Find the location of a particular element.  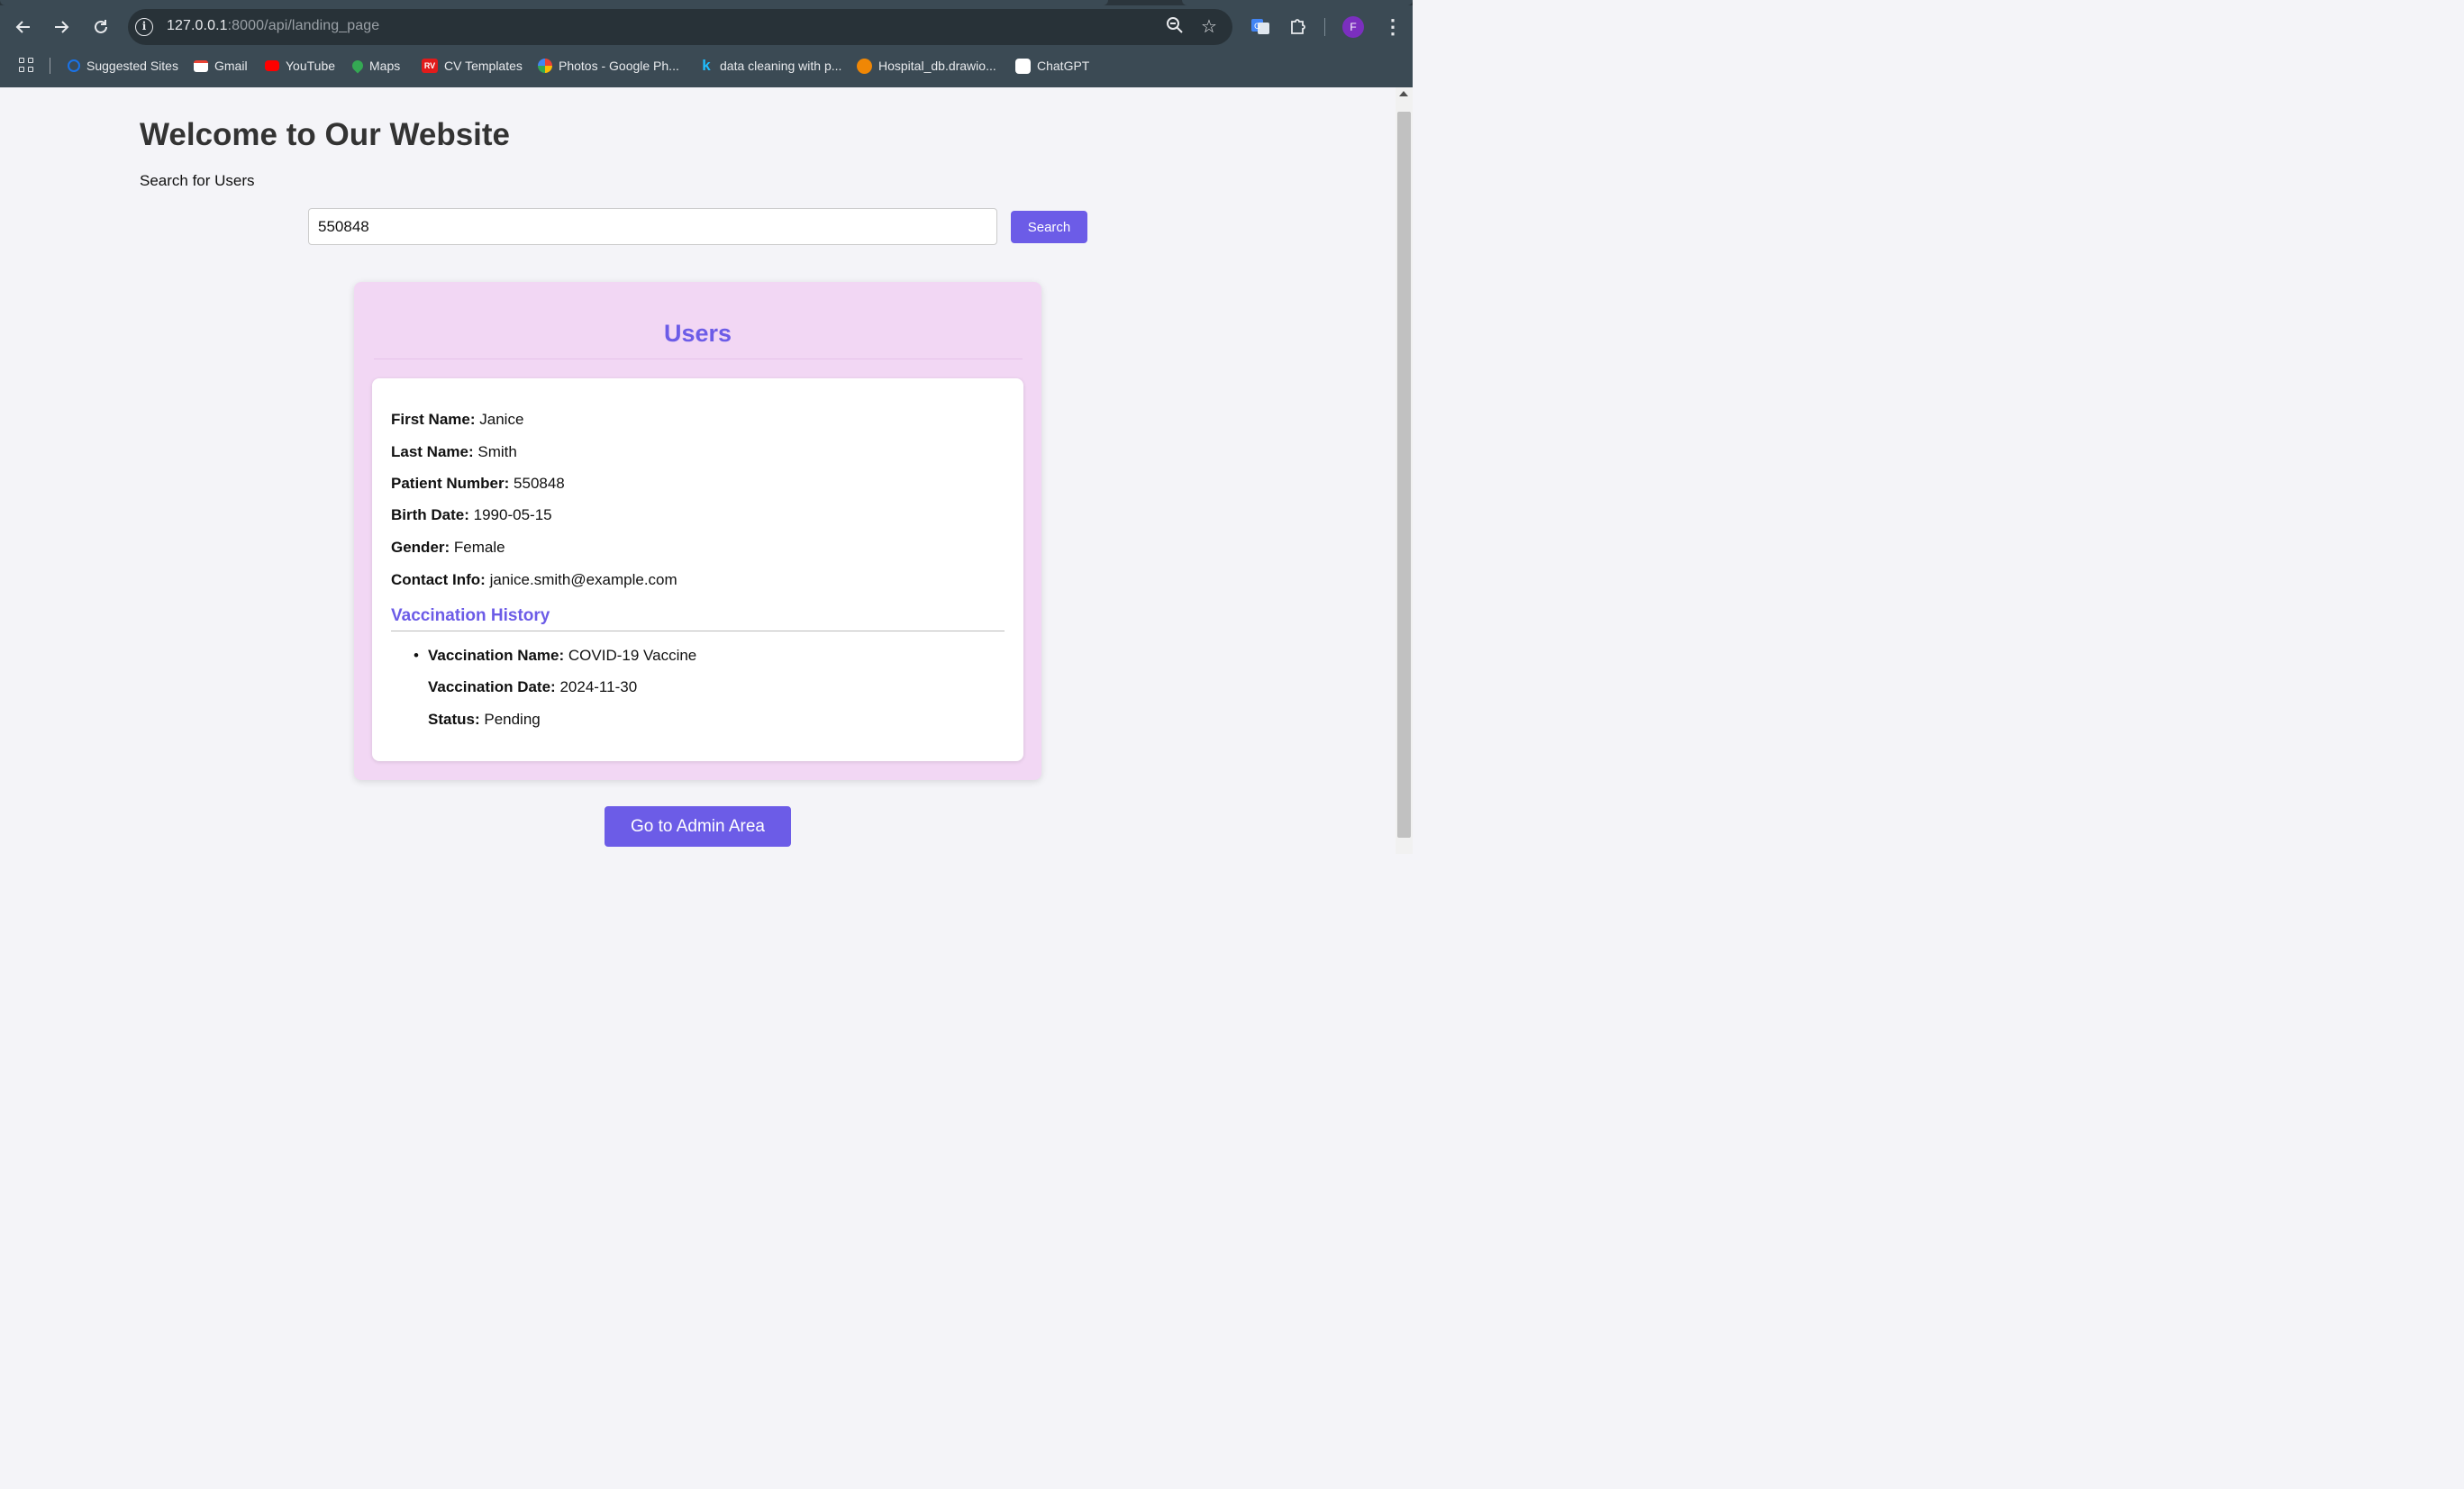

contact-info-field: Contact Info: janice.smith@example.com is located at coordinates (534, 580).